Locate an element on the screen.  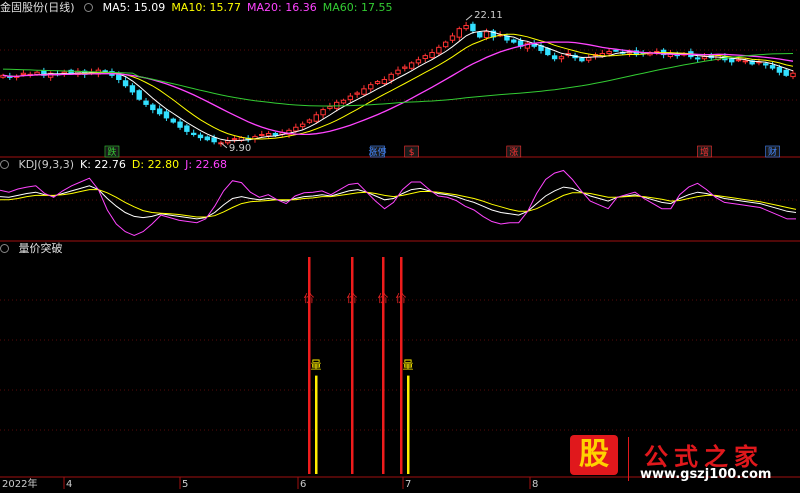
stock-title: 金固股份(日线) is located at coordinates (37, 7).